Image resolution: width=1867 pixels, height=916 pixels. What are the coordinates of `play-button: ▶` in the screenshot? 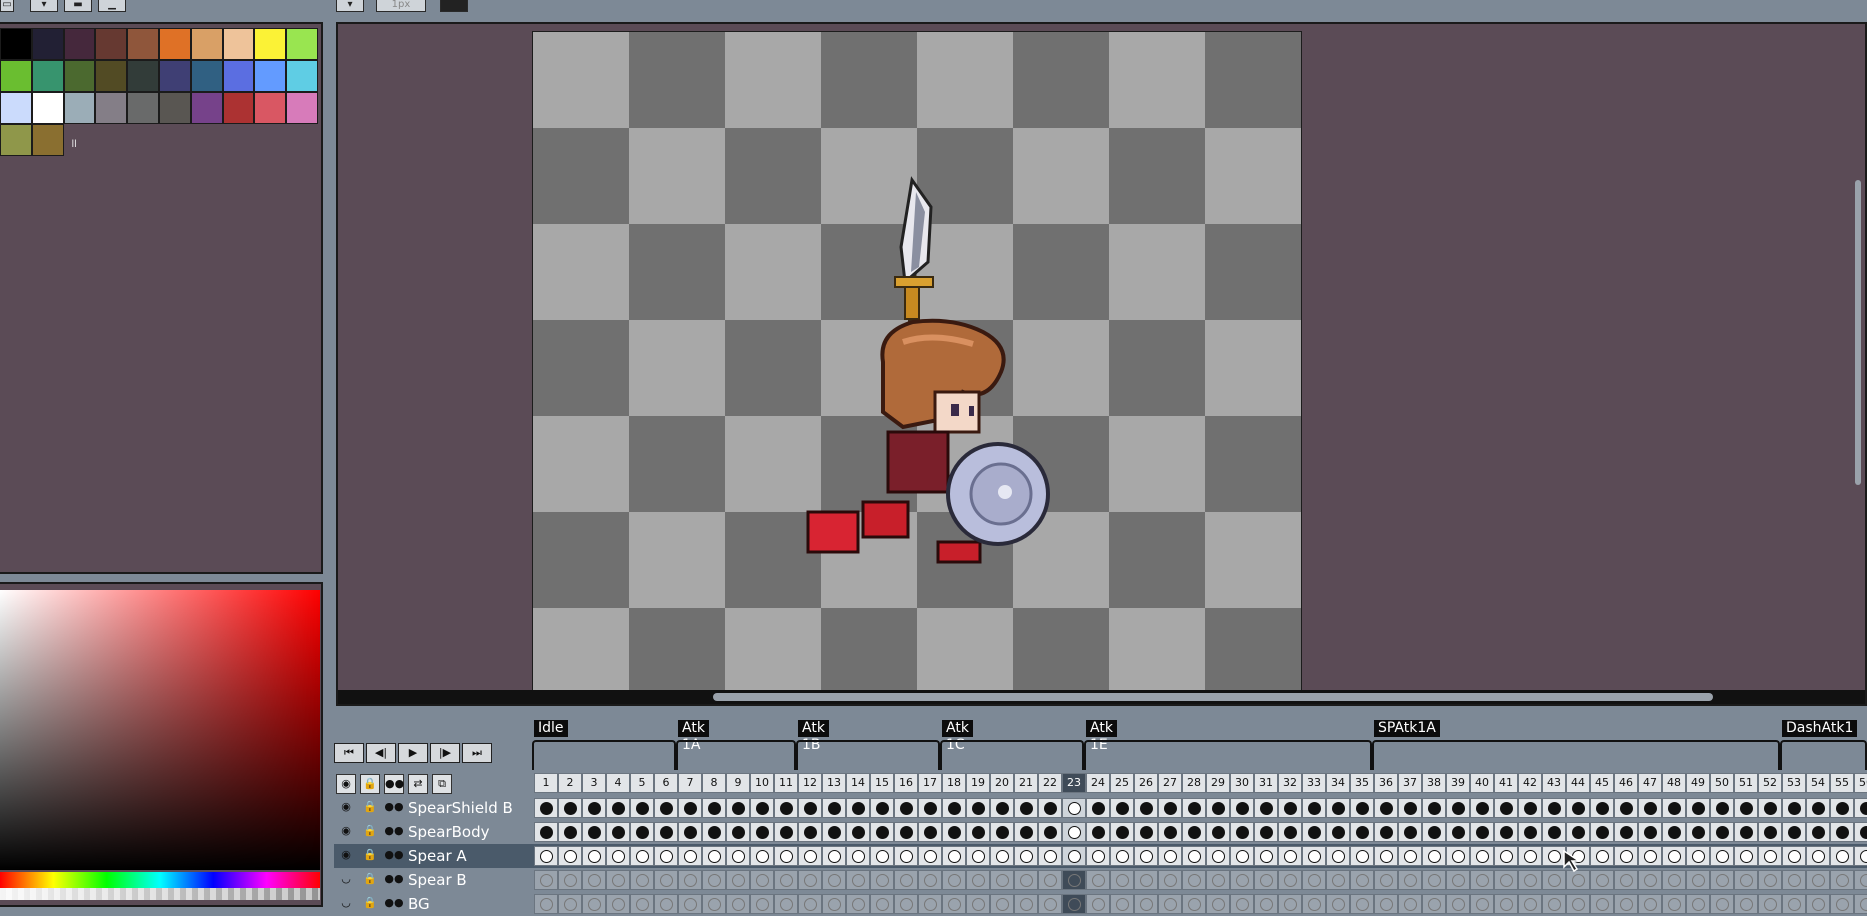 It's located at (413, 753).